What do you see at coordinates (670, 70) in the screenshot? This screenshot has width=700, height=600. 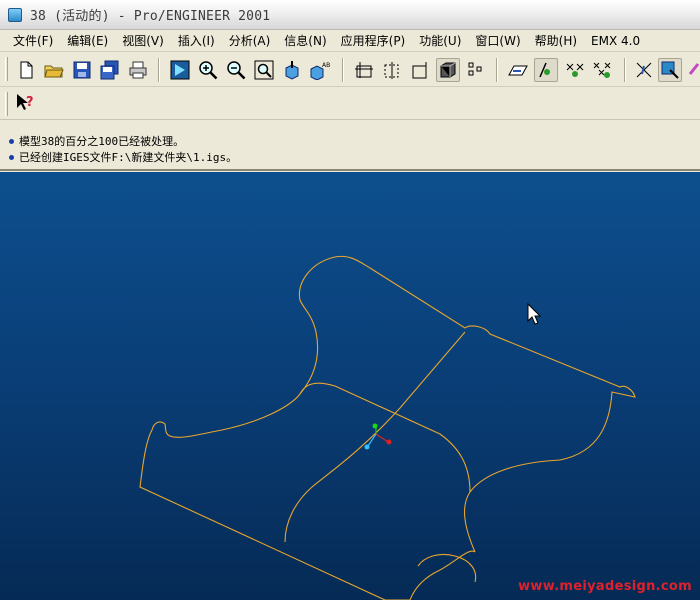 I see `model-tree-icon` at bounding box center [670, 70].